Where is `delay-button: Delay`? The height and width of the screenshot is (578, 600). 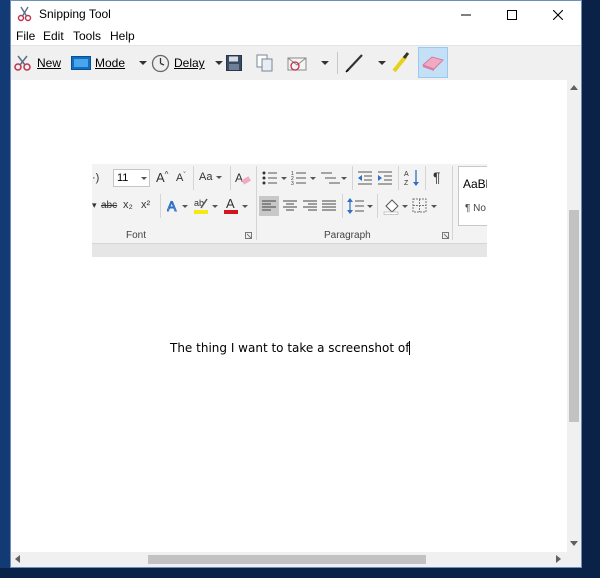
delay-button: Delay is located at coordinates (187, 63).